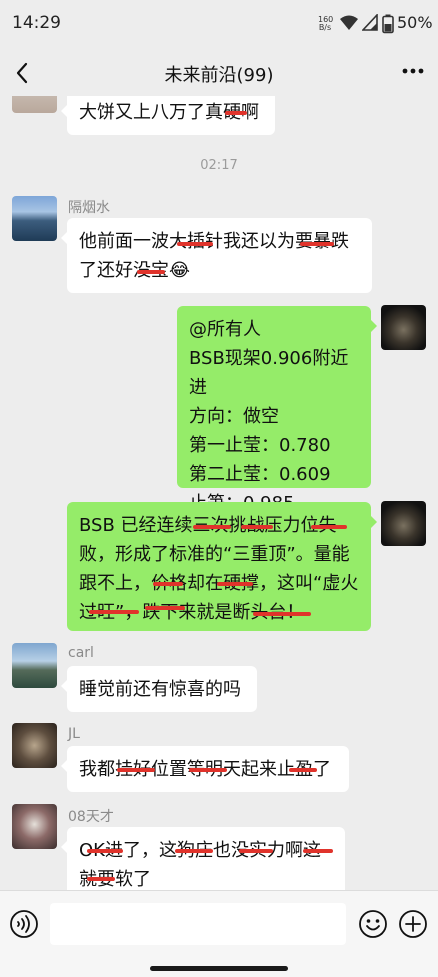 The image size is (438, 977). What do you see at coordinates (349, 22) in the screenshot?
I see `wifi-icon` at bounding box center [349, 22].